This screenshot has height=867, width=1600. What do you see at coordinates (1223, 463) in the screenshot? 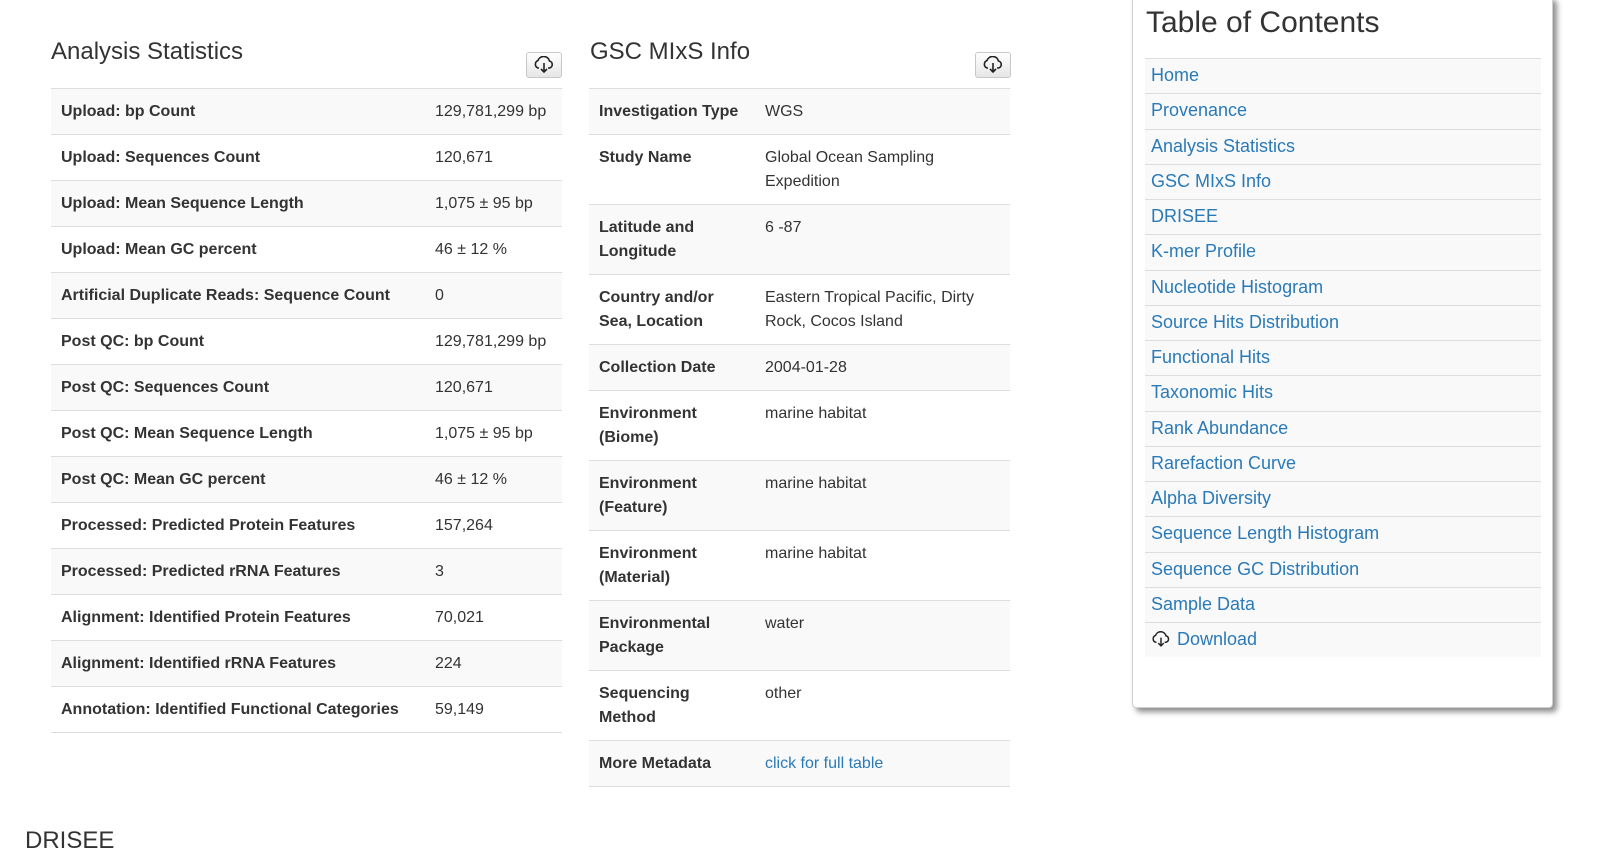
I see `toc-link-rarefaction-curve: Rarefaction Curve` at bounding box center [1223, 463].